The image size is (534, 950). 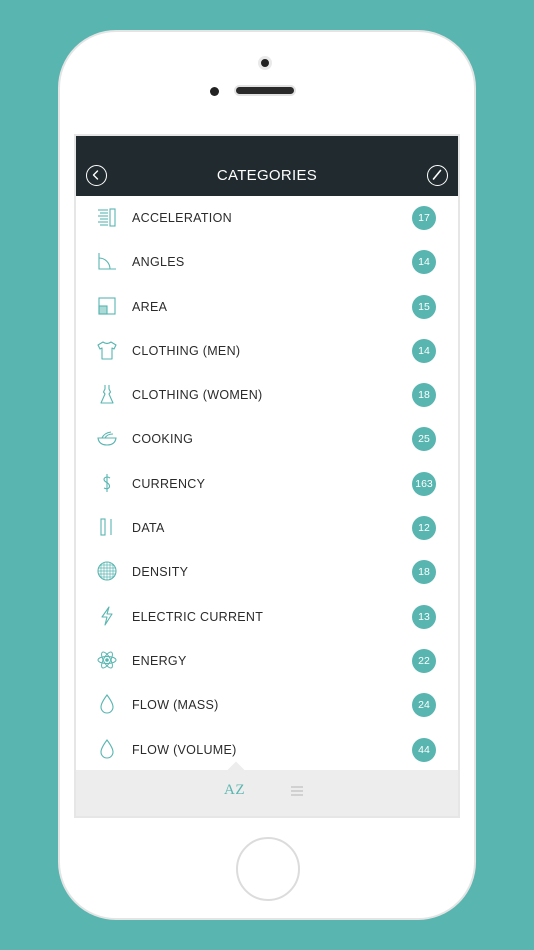 I want to click on list-item: DENSITY 18, so click(x=267, y=572).